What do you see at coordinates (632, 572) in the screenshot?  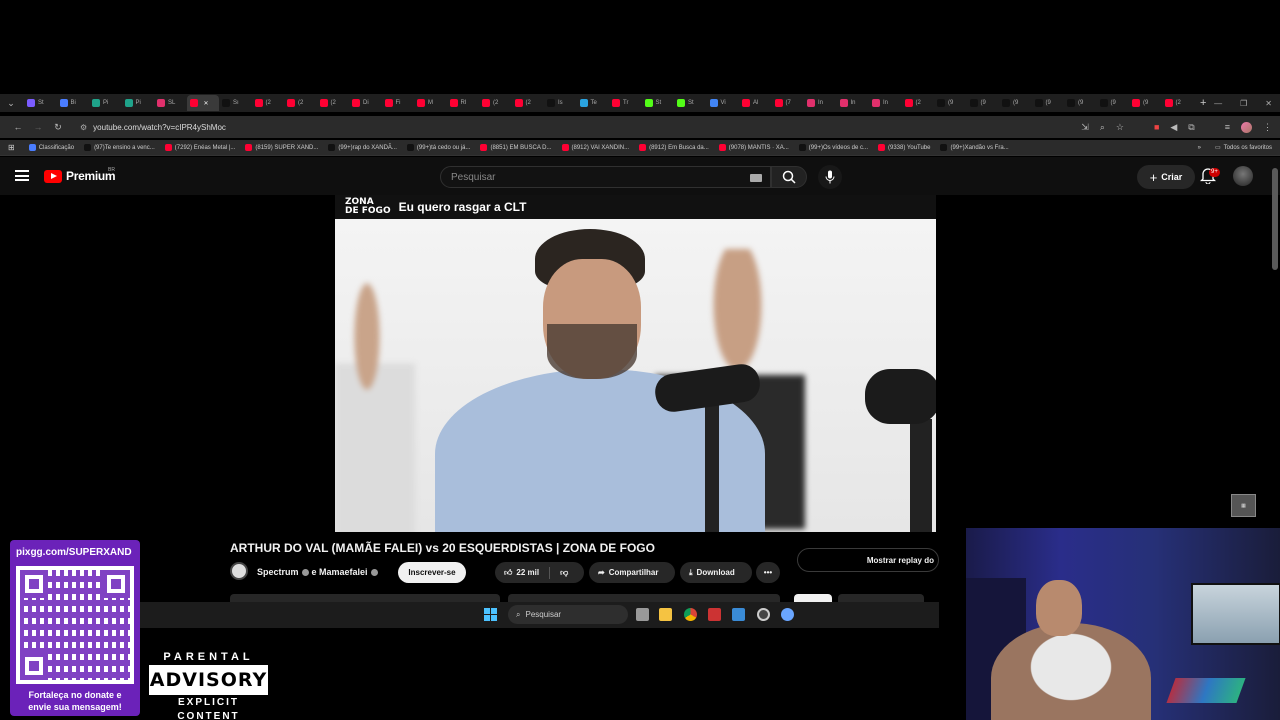 I see `share-button: ➦ Compartilhar` at bounding box center [632, 572].